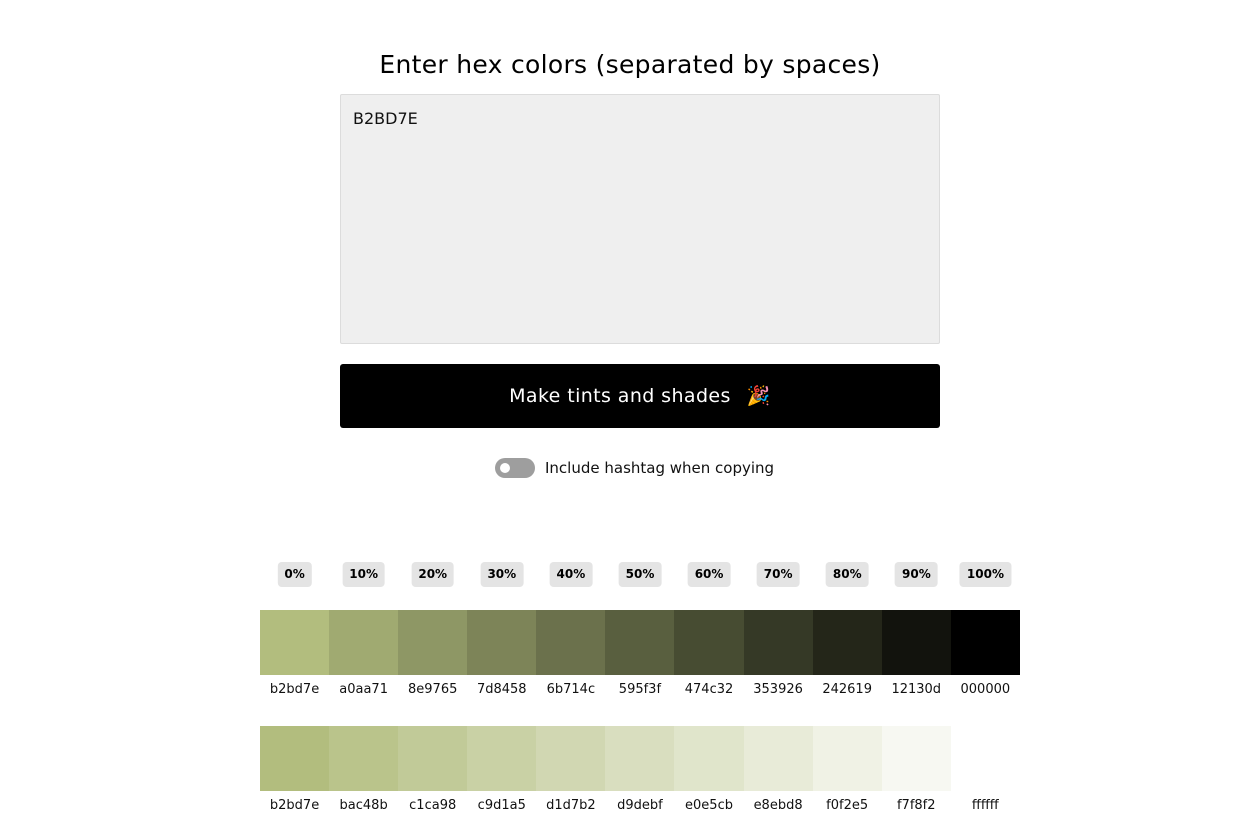  Describe the element at coordinates (505, 468) in the screenshot. I see `toggle-knob` at that location.